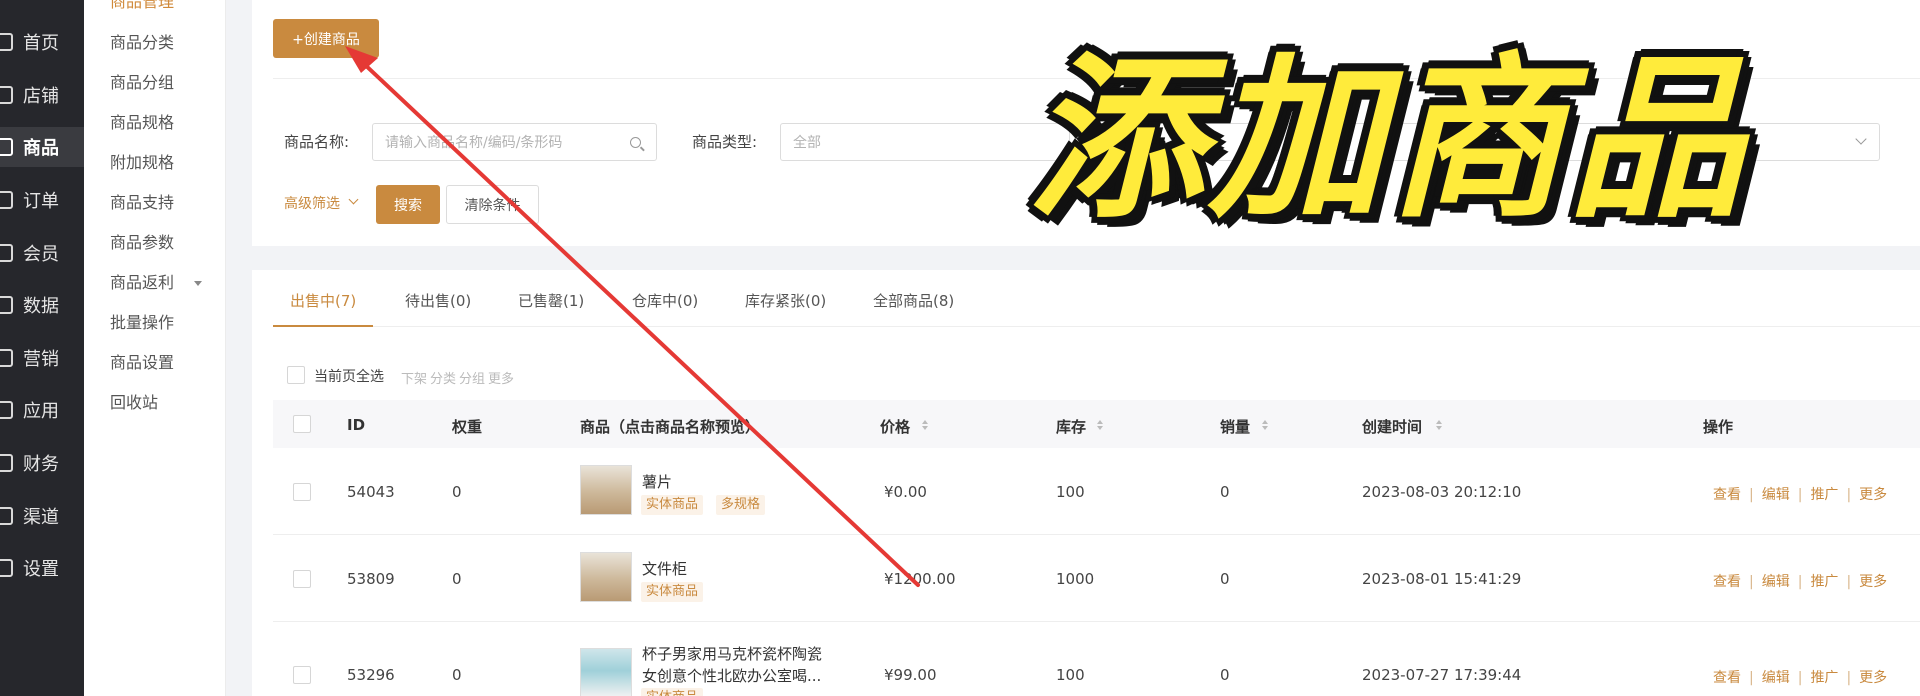 The width and height of the screenshot is (1920, 696). I want to click on sub-item-recycle: 回收站, so click(134, 403).